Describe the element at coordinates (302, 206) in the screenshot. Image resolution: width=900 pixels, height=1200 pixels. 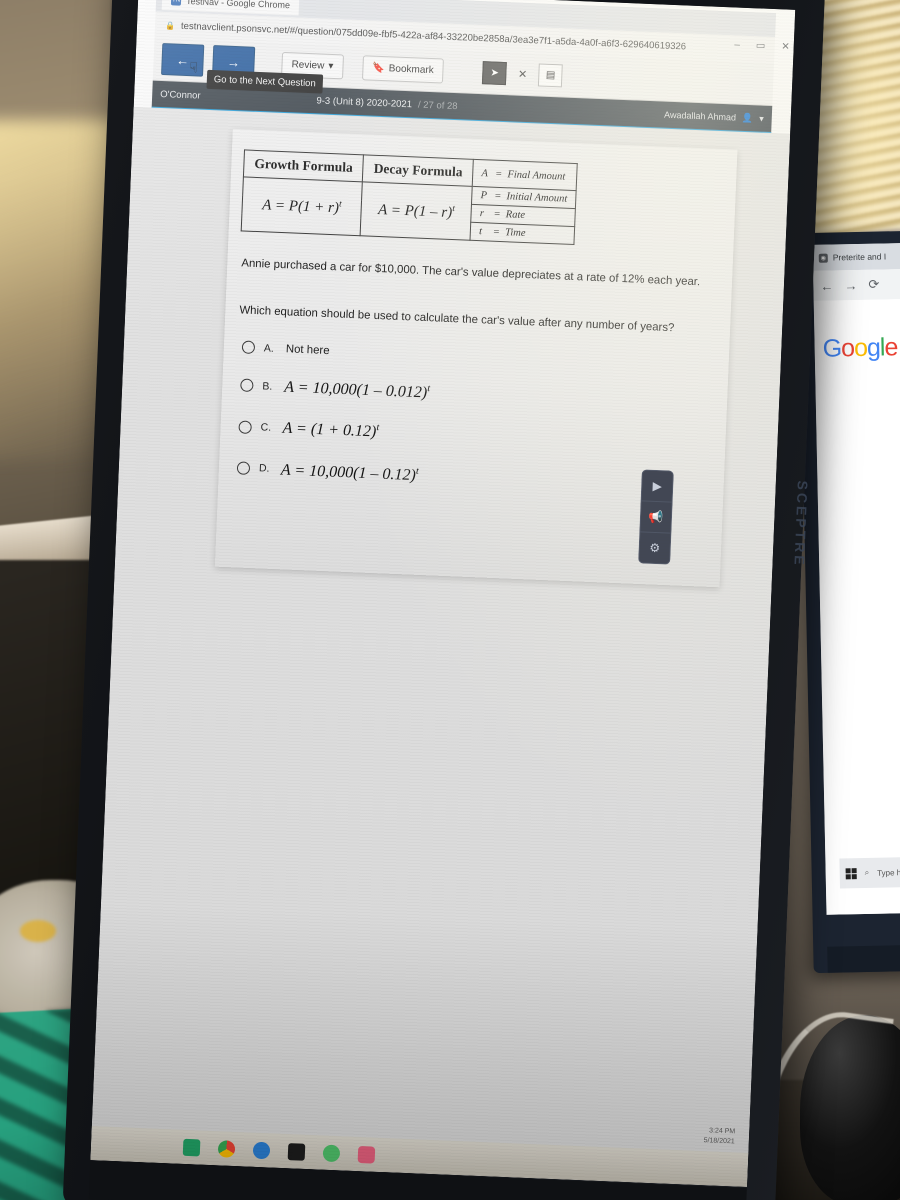
I see `growth-formula-cell: A = P(1 + r)t` at that location.